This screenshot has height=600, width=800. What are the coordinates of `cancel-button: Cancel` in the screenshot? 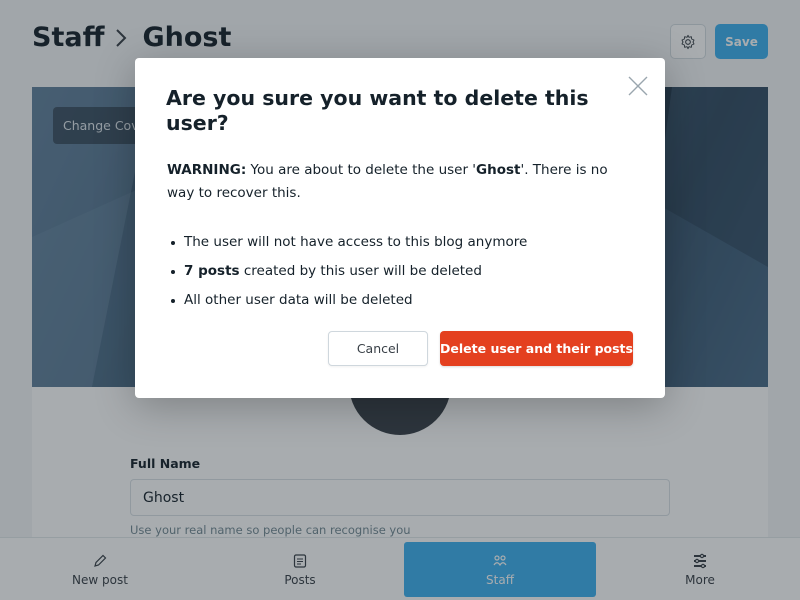 It's located at (378, 348).